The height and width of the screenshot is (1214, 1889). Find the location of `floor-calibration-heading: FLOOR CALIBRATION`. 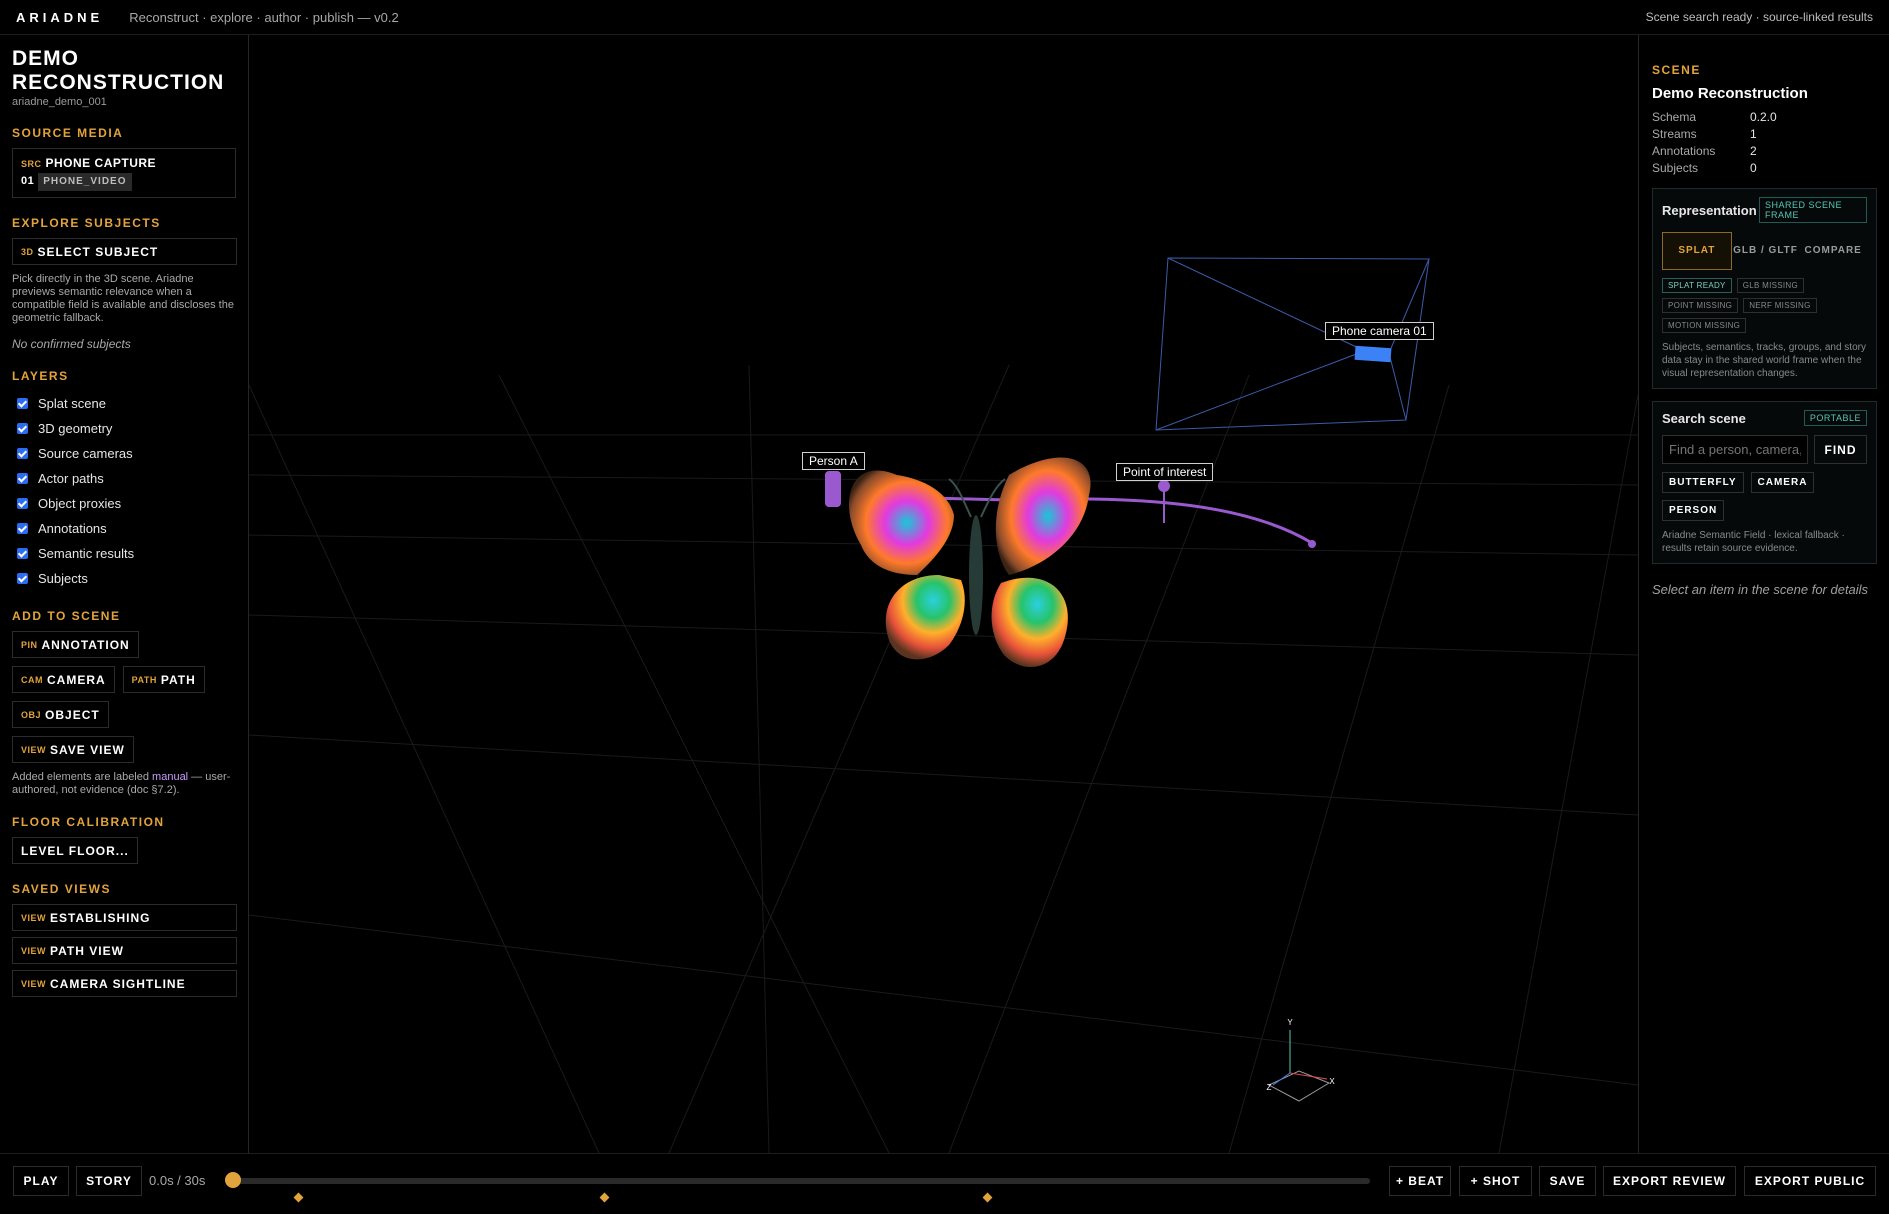

floor-calibration-heading: FLOOR CALIBRATION is located at coordinates (88, 822).